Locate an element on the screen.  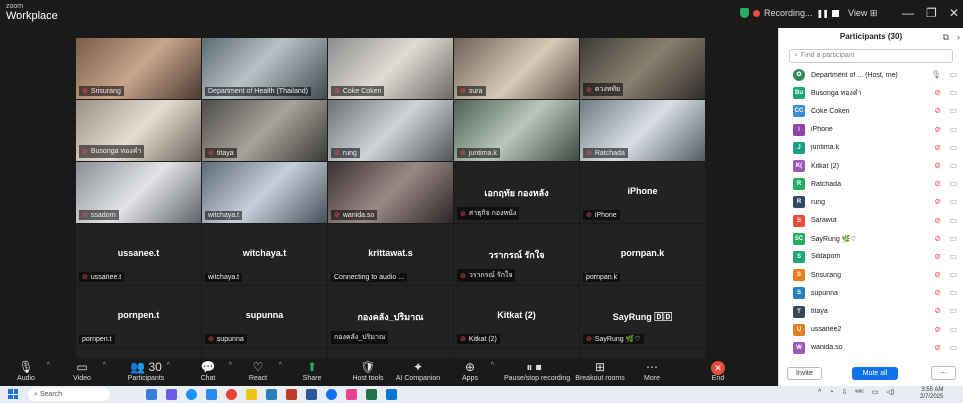
participant-row: Ssupunna ⊘ ▭ is located at coordinates (871, 293).